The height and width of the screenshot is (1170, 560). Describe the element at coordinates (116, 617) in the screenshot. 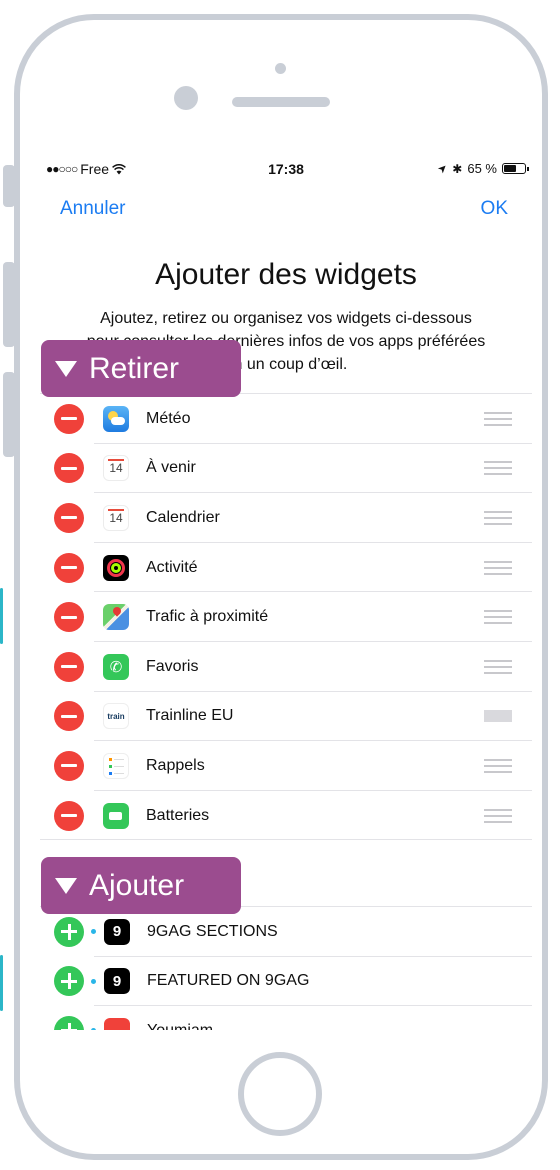

I see `maps-icon` at that location.